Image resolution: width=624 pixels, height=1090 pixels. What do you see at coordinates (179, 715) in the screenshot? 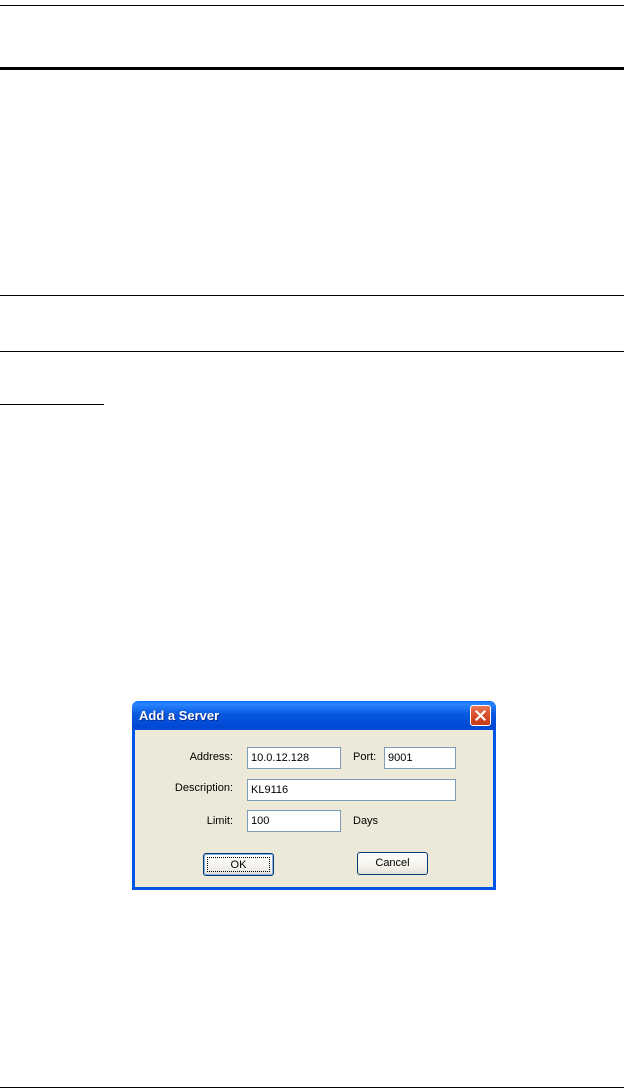
I see `dialog-title: Add a Server` at bounding box center [179, 715].